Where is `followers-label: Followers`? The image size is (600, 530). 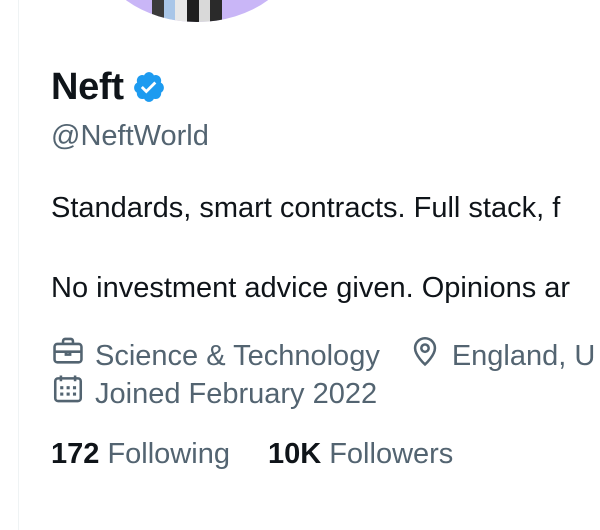
followers-label: Followers is located at coordinates (391, 454).